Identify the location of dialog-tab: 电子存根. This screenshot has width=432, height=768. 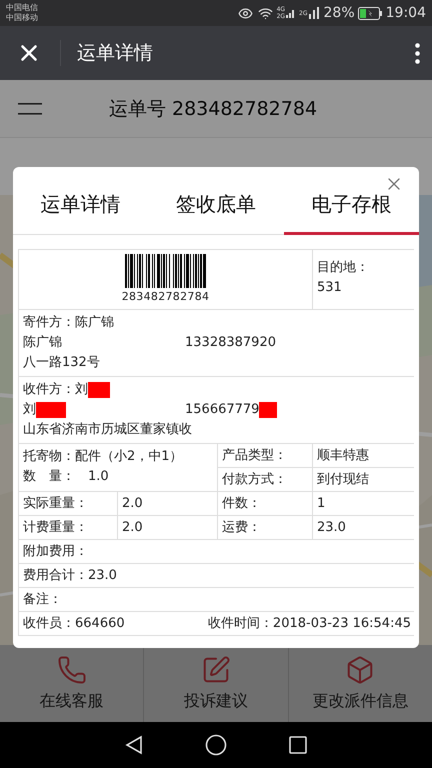
(351, 211).